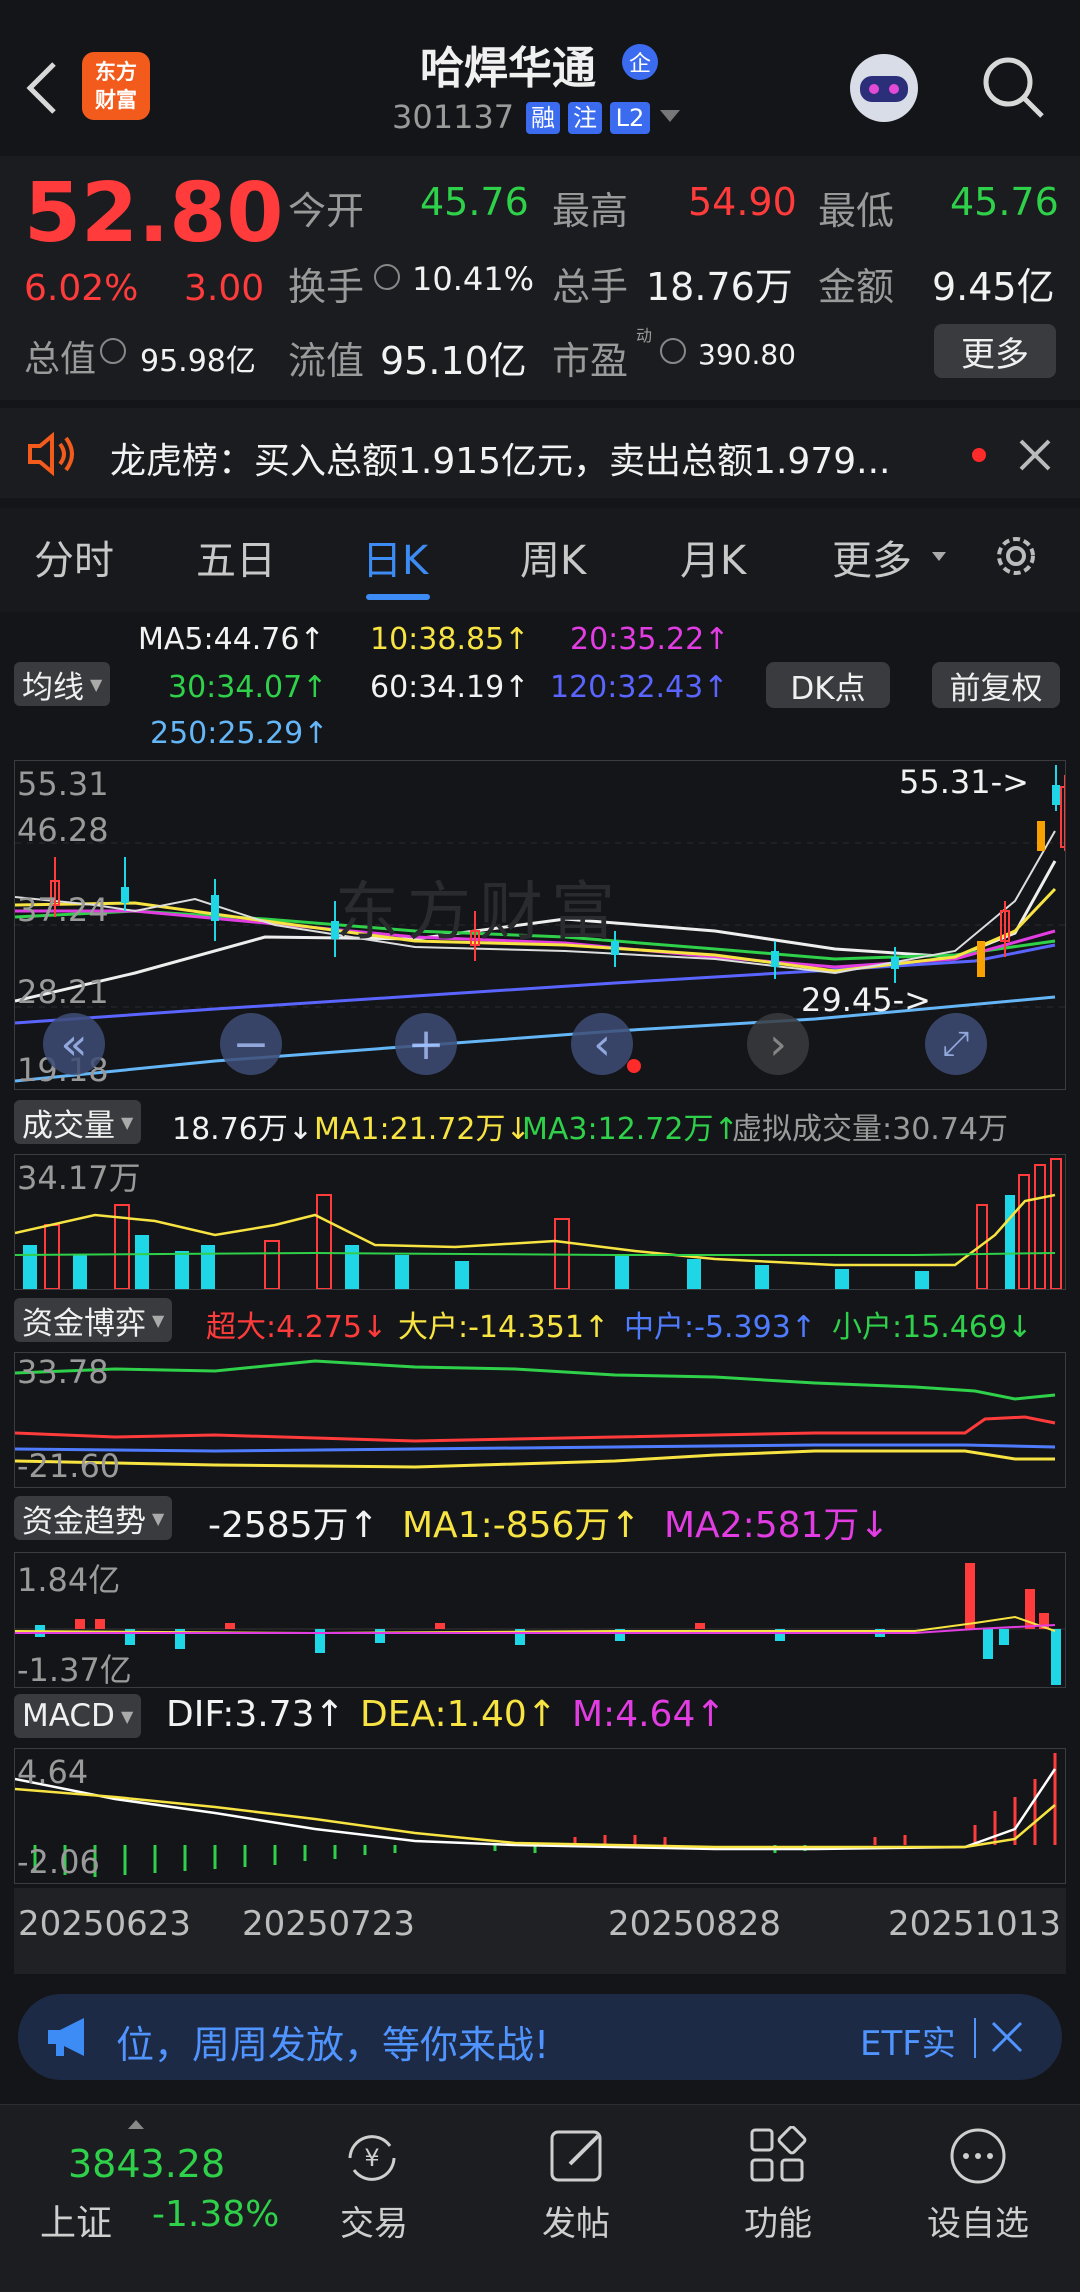  I want to click on macd-chart: 4.64 -2.06, so click(540, 1816).